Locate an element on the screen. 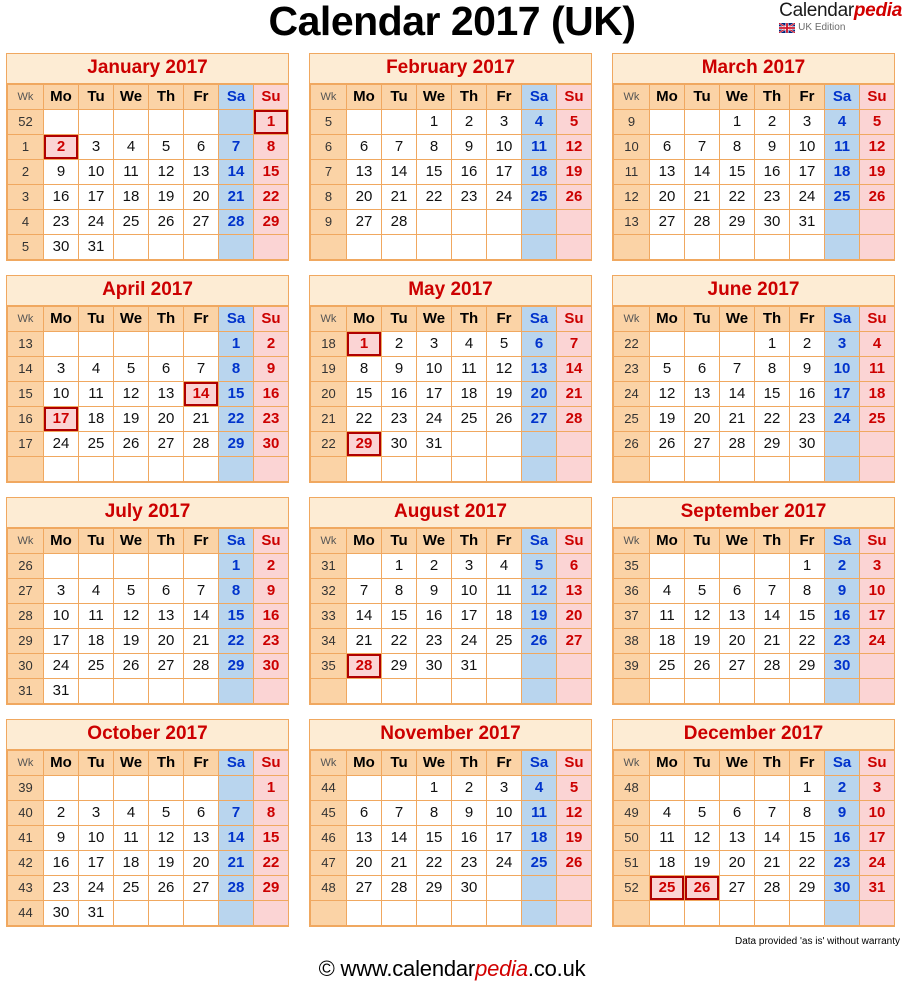 Image resolution: width=904 pixels, height=994 pixels. day-cell: 31 is located at coordinates (807, 221).